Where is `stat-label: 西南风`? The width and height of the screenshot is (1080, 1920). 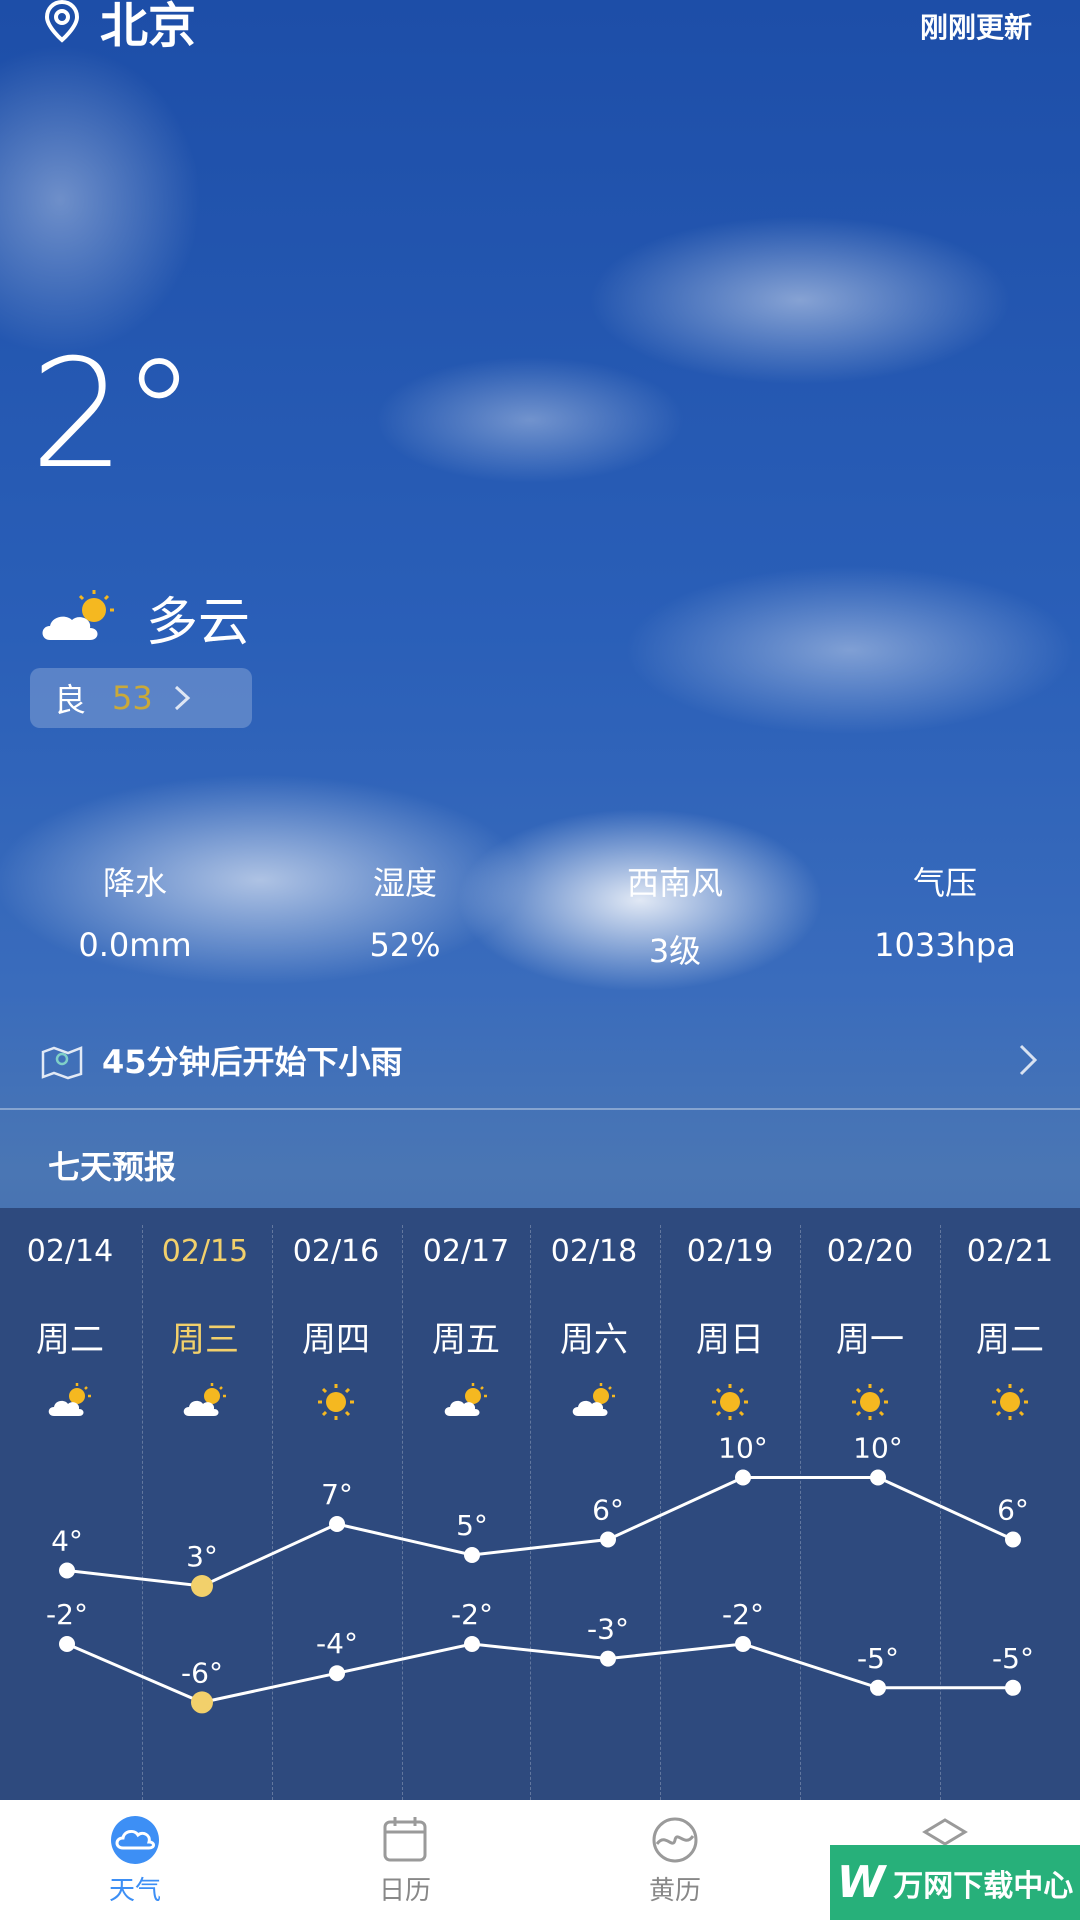 stat-label: 西南风 is located at coordinates (674, 883).